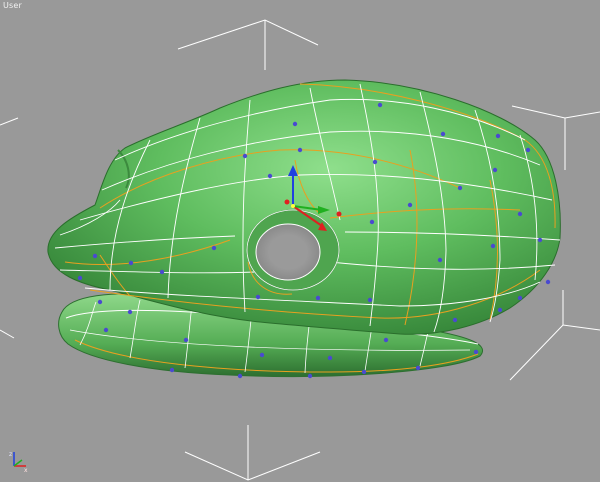  Describe the element at coordinates (10, 454) in the screenshot. I see `svg-text: z` at that location.